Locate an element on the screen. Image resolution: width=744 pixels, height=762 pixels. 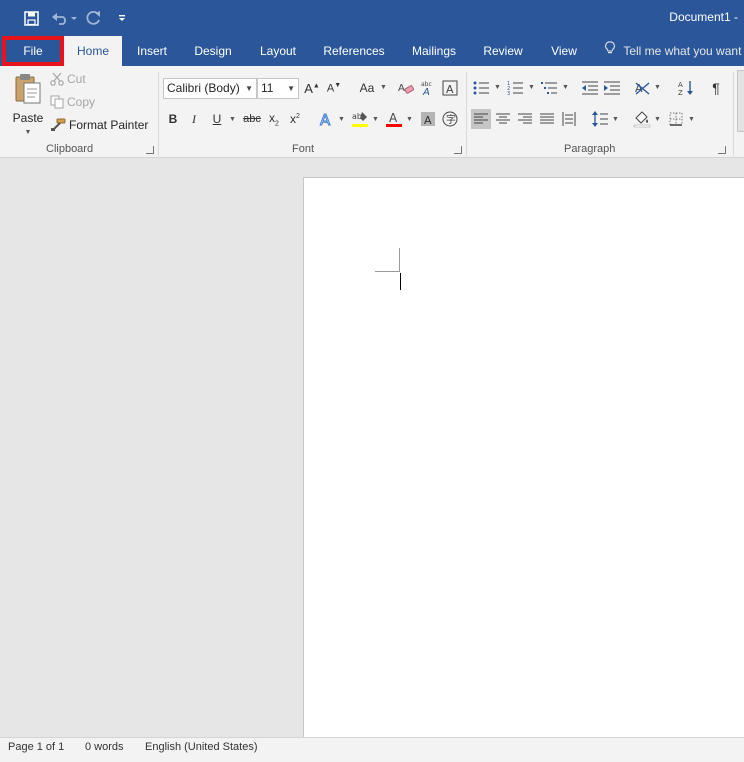
highlighter-icon: ab is located at coordinates (360, 119).